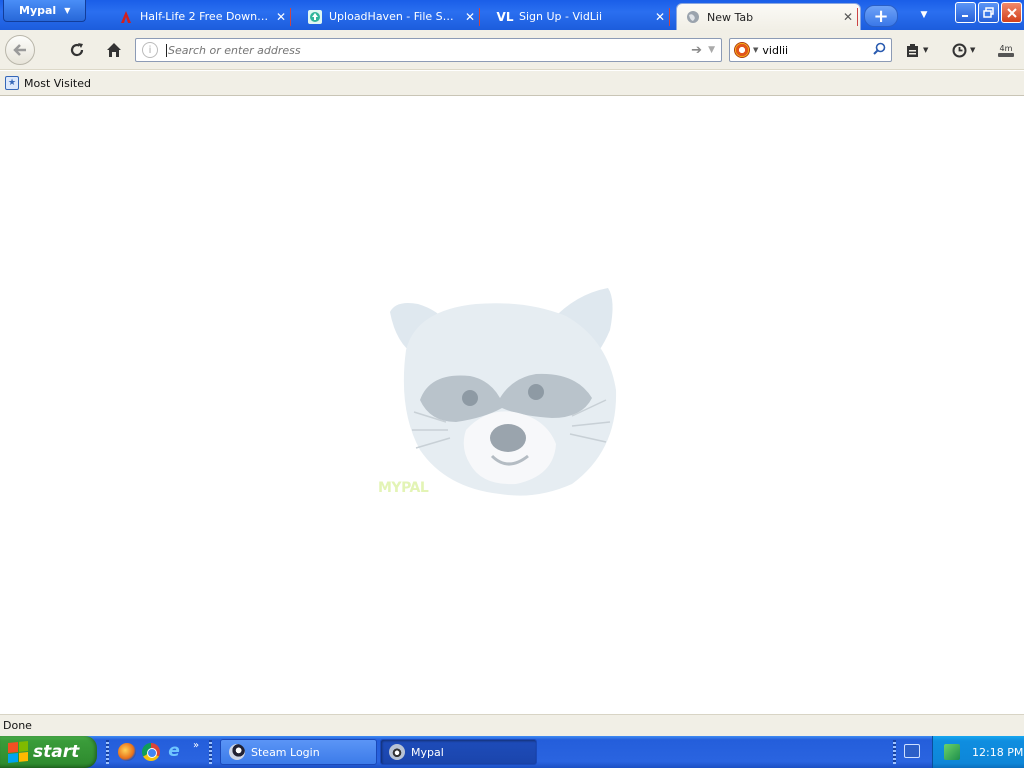 The width and height of the screenshot is (1024, 768). I want to click on search-input, so click(817, 50).